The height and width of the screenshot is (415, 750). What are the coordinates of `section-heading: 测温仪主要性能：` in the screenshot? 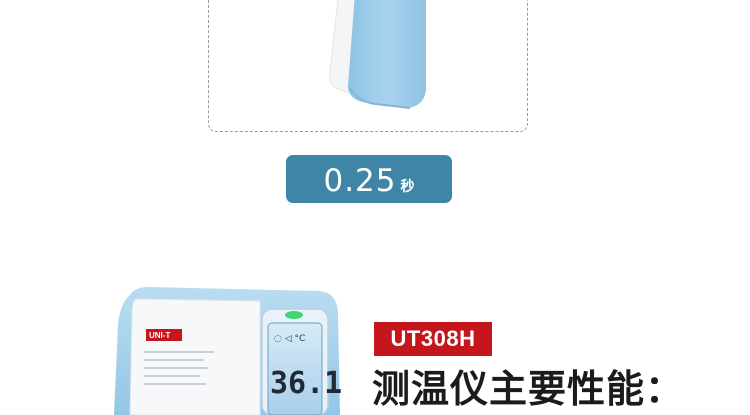 It's located at (528, 389).